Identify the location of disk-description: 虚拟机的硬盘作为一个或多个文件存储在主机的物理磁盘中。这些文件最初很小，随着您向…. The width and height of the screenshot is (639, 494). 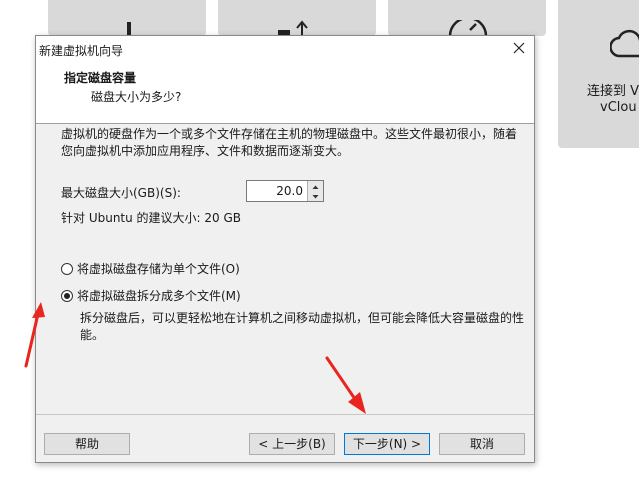
(289, 142).